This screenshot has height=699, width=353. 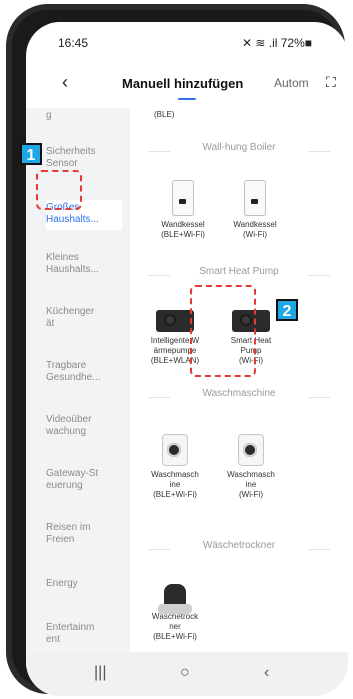 I want to click on back-nav-button: ‹, so click(x=266, y=673).